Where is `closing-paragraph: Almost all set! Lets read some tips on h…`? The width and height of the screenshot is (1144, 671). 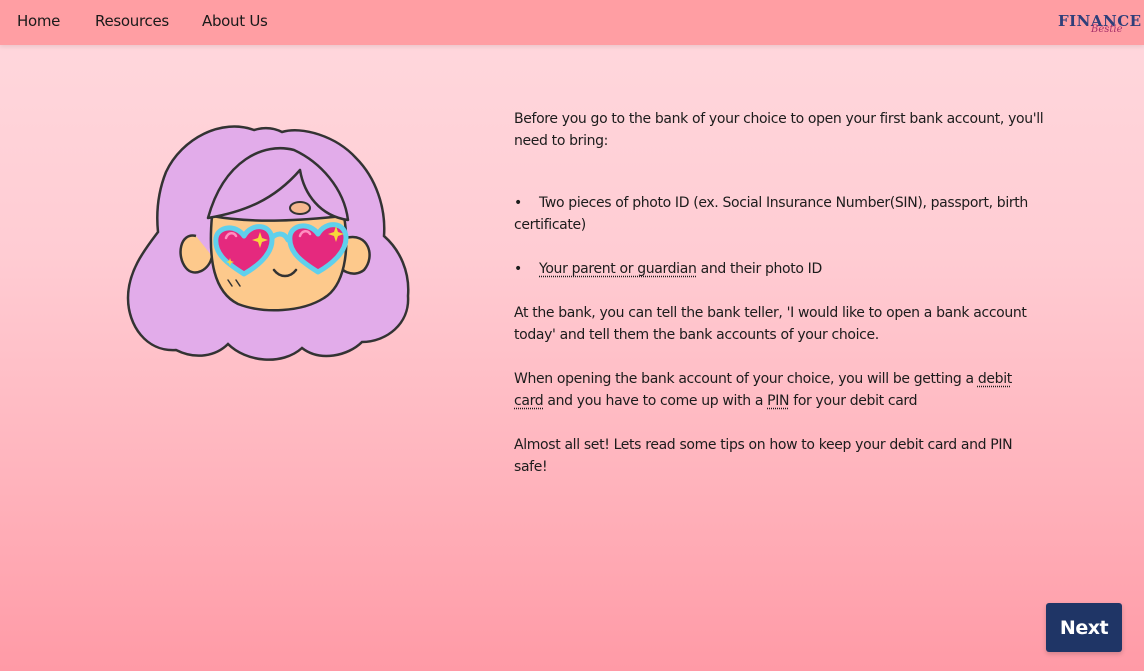 closing-paragraph: Almost all set! Lets read some tips on h… is located at coordinates (763, 456).